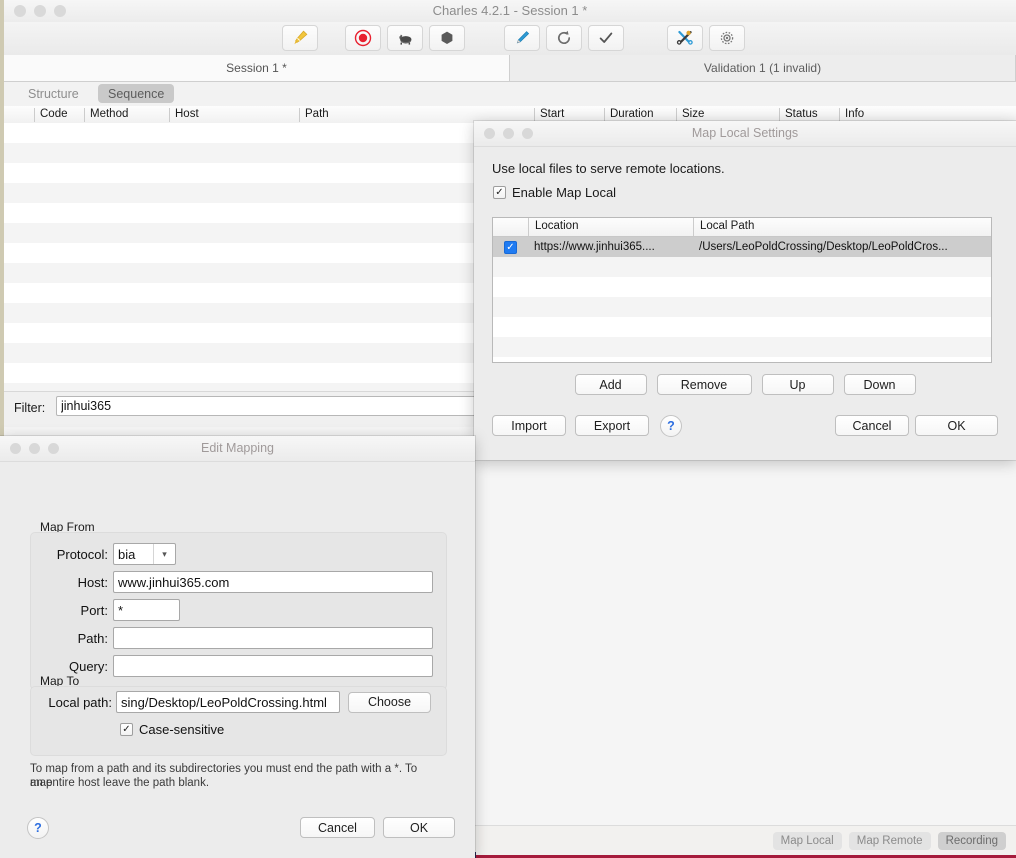 Image resolution: width=1016 pixels, height=858 pixels. Describe the element at coordinates (610, 227) in the screenshot. I see `column-header-location: Location` at that location.